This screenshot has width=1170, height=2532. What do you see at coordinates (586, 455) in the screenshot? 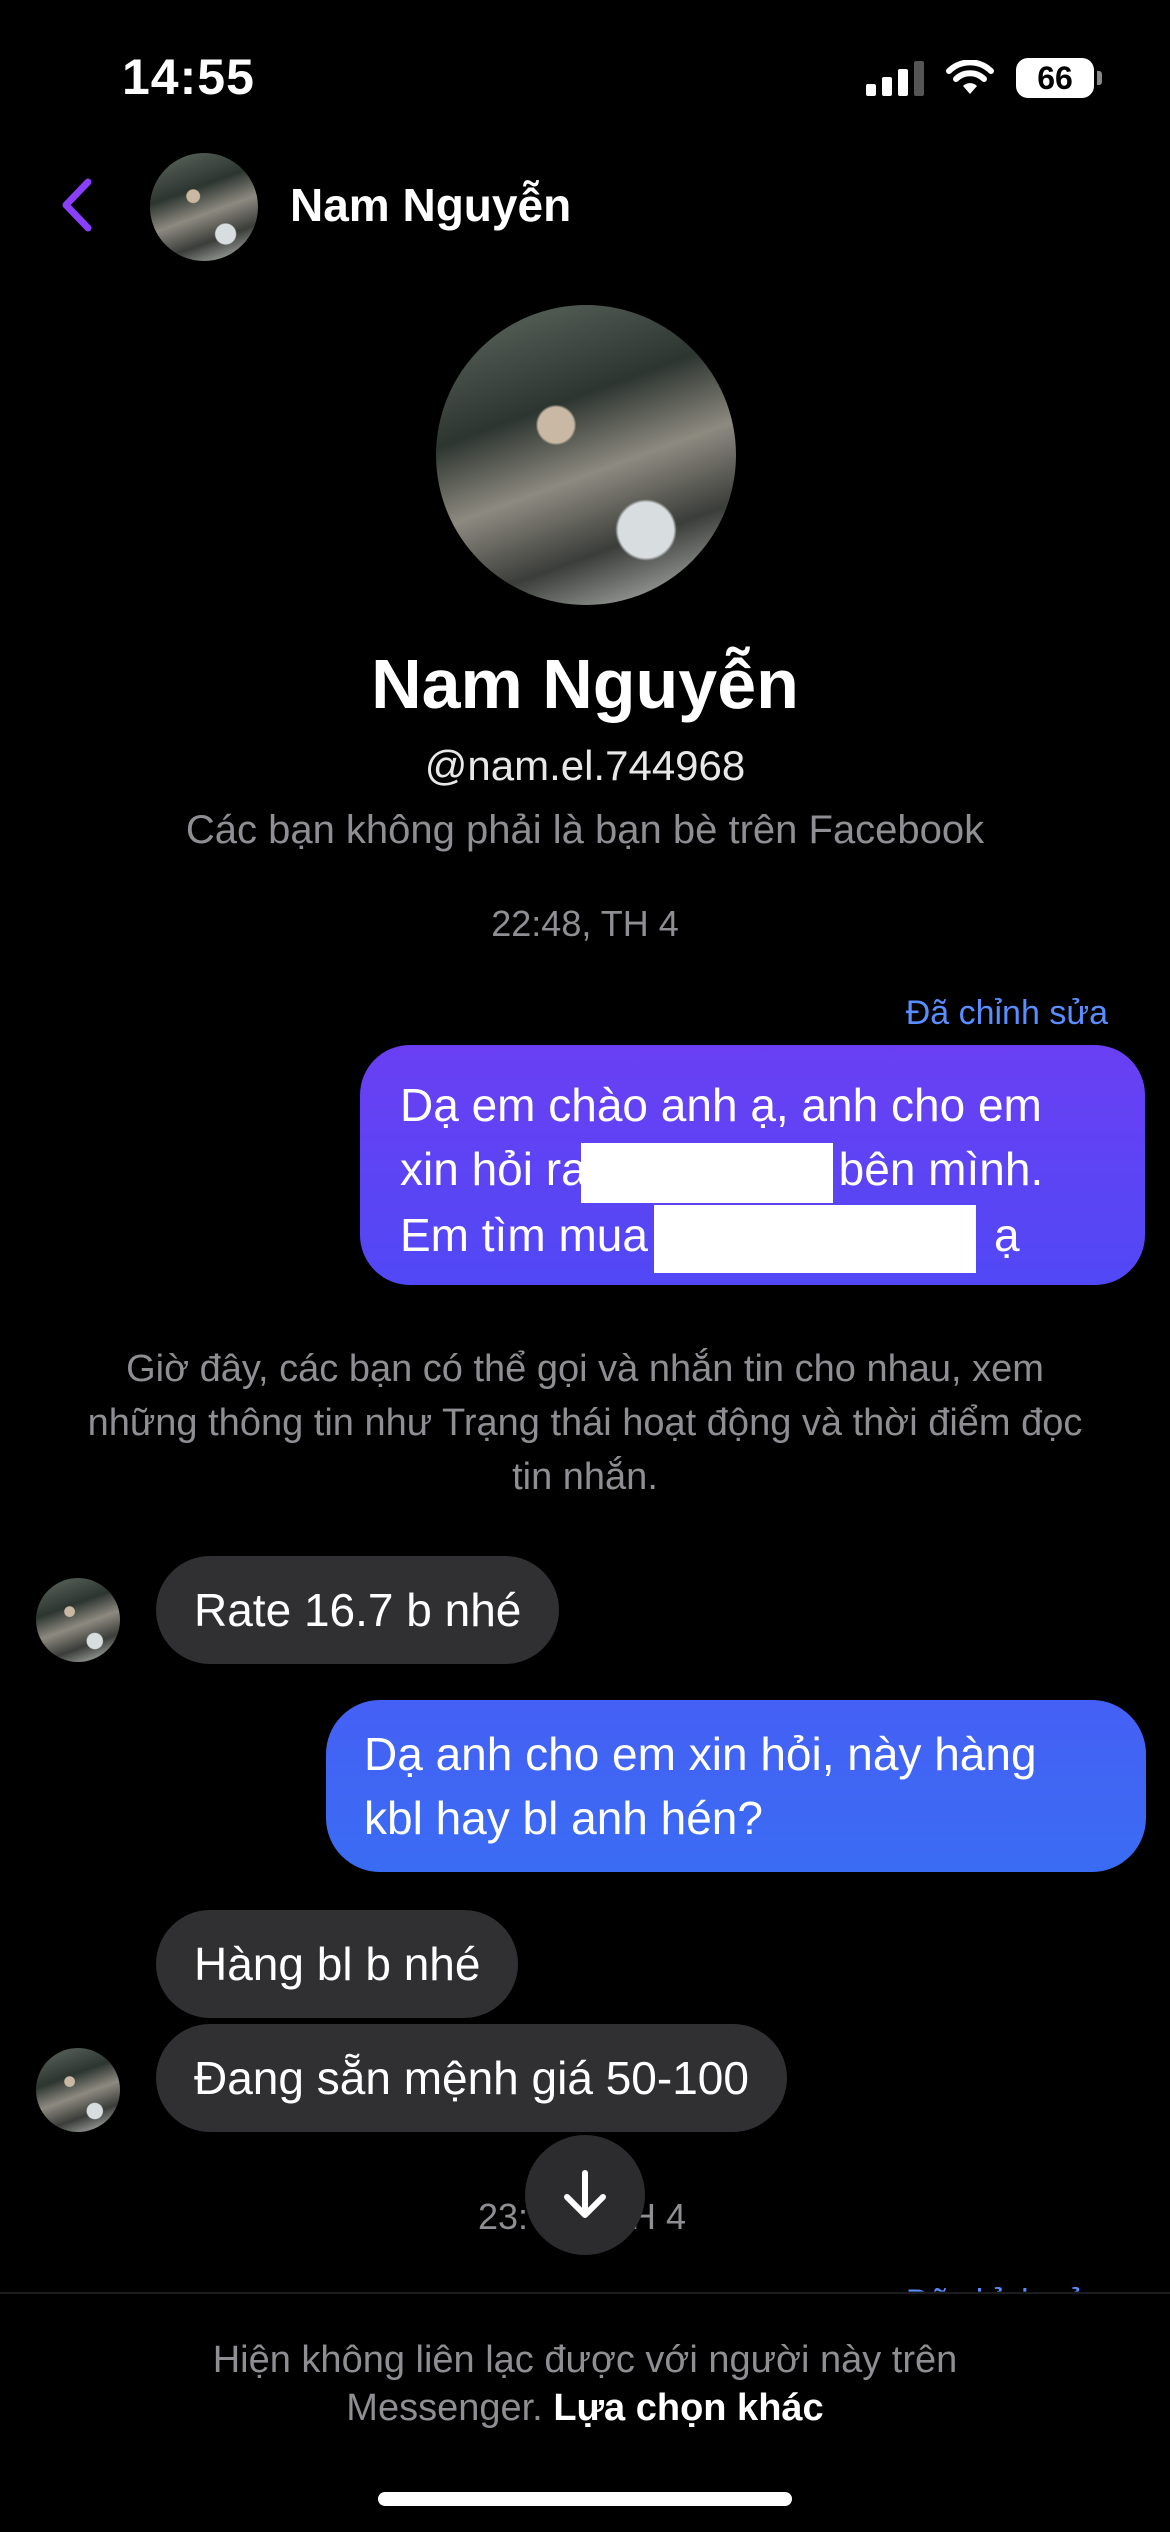
I see `profile-avatar` at bounding box center [586, 455].